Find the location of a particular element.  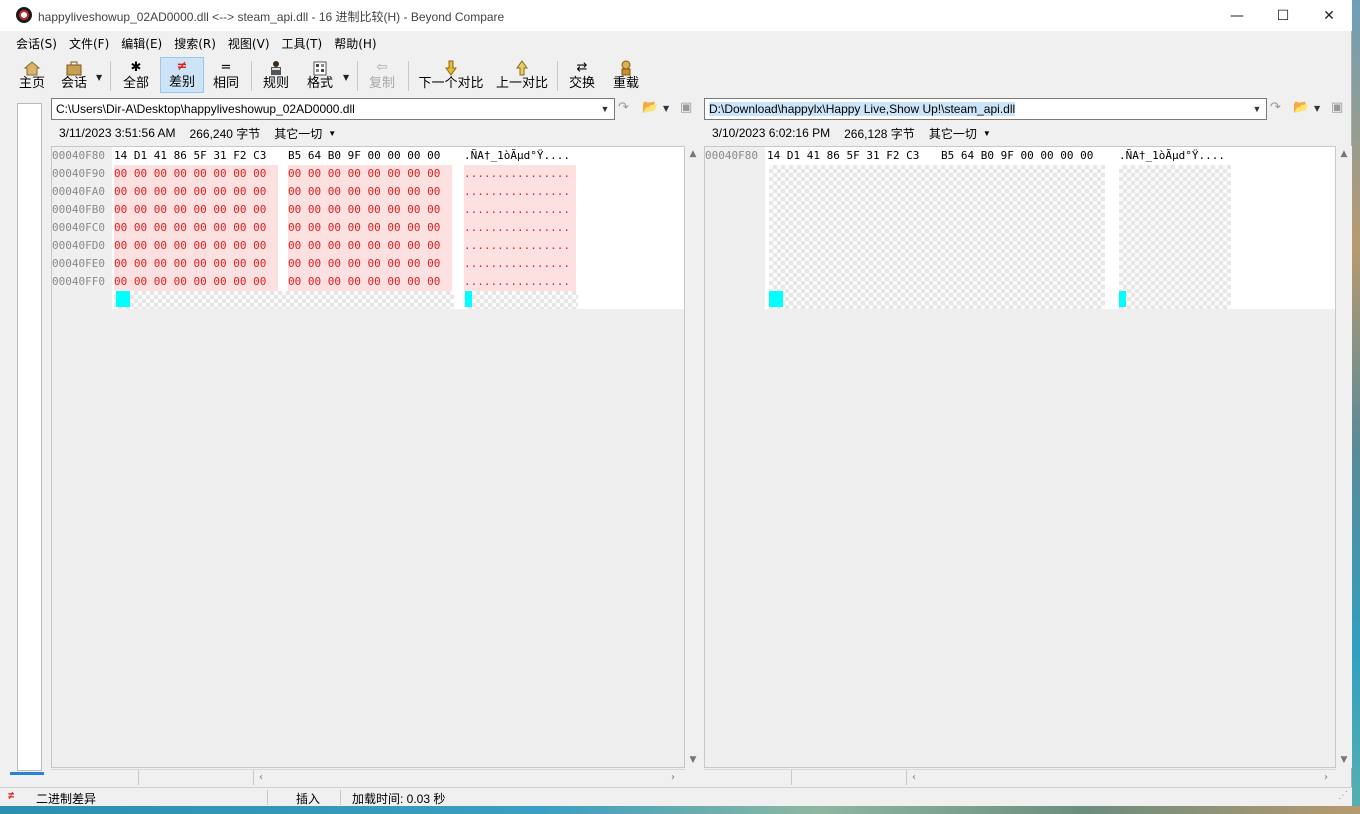

arrow-left-icon: ⇦ is located at coordinates (382, 67).